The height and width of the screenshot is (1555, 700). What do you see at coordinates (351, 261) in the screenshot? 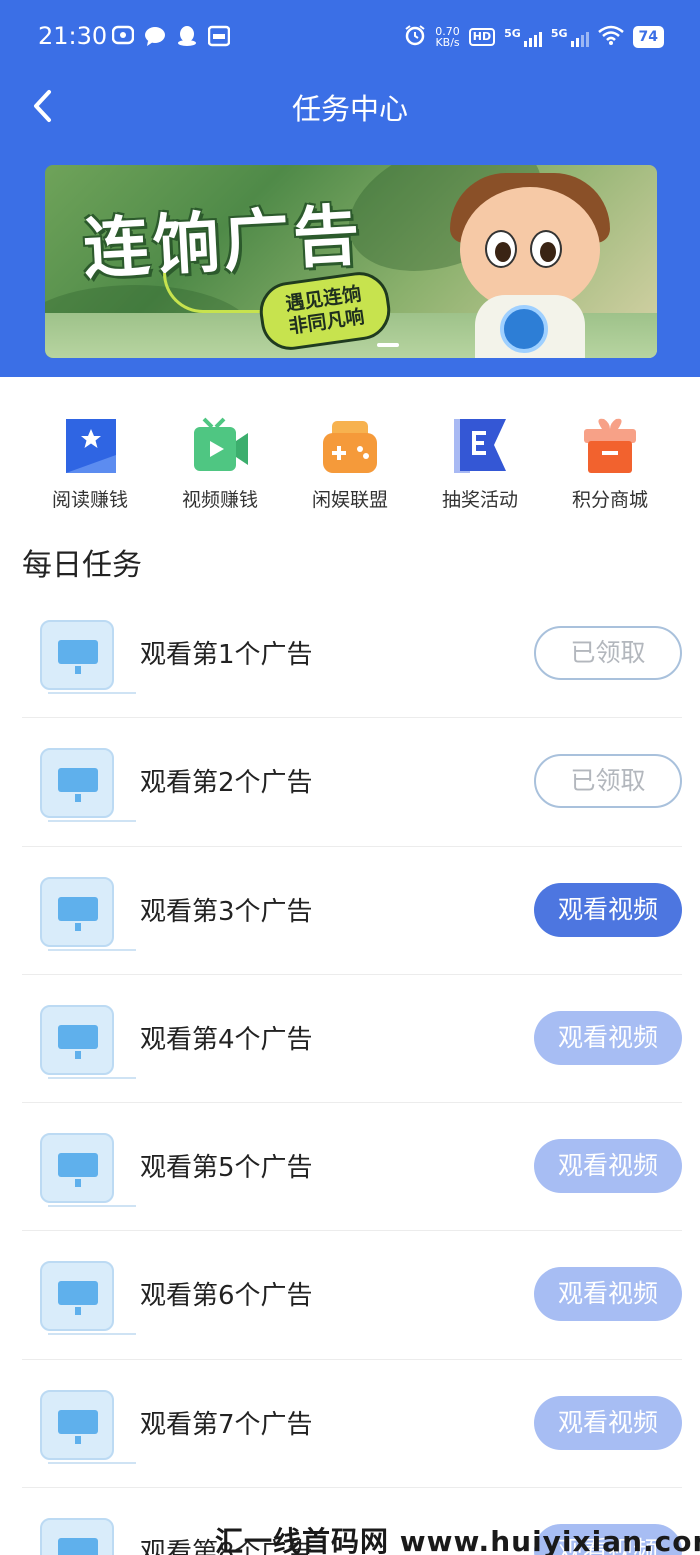
I see `promo-banner: 连饷广告 遇见连饷 非同凡响` at bounding box center [351, 261].